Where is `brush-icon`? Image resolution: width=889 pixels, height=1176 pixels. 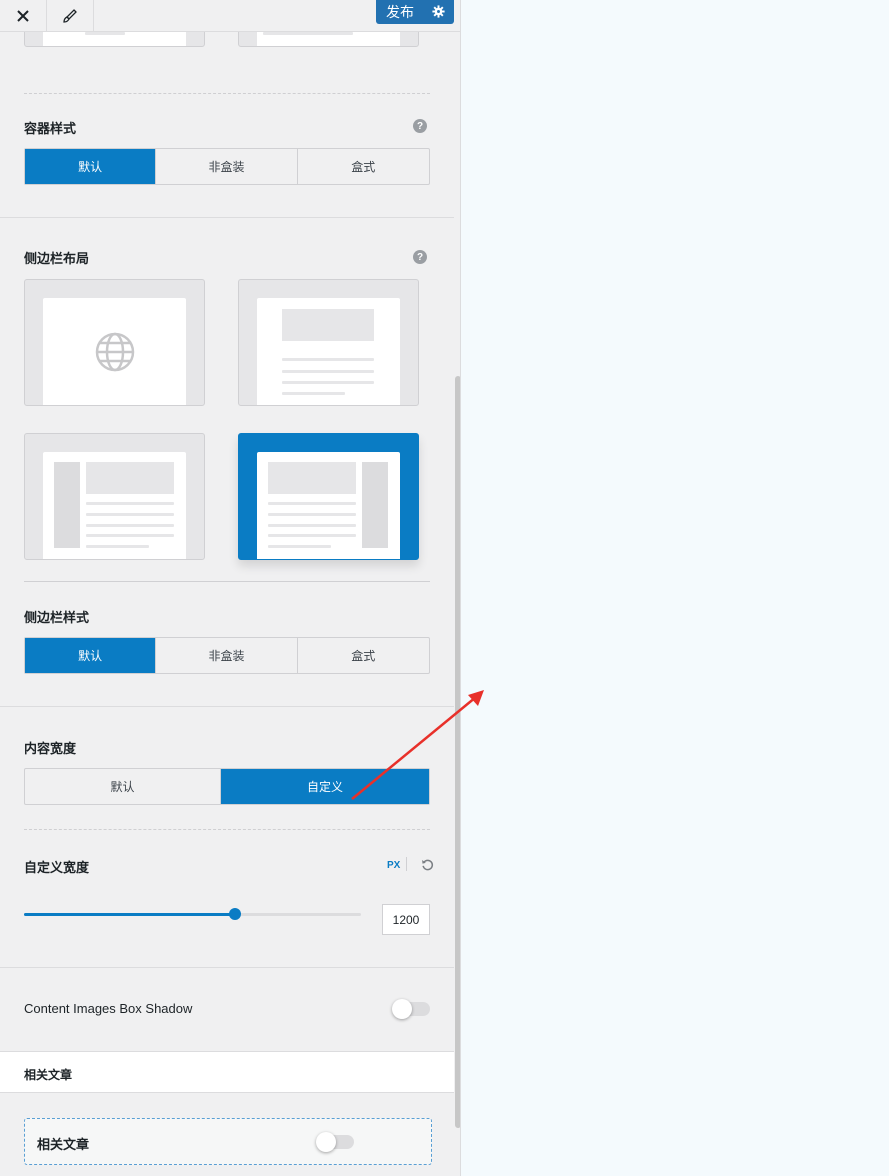 brush-icon is located at coordinates (70, 15).